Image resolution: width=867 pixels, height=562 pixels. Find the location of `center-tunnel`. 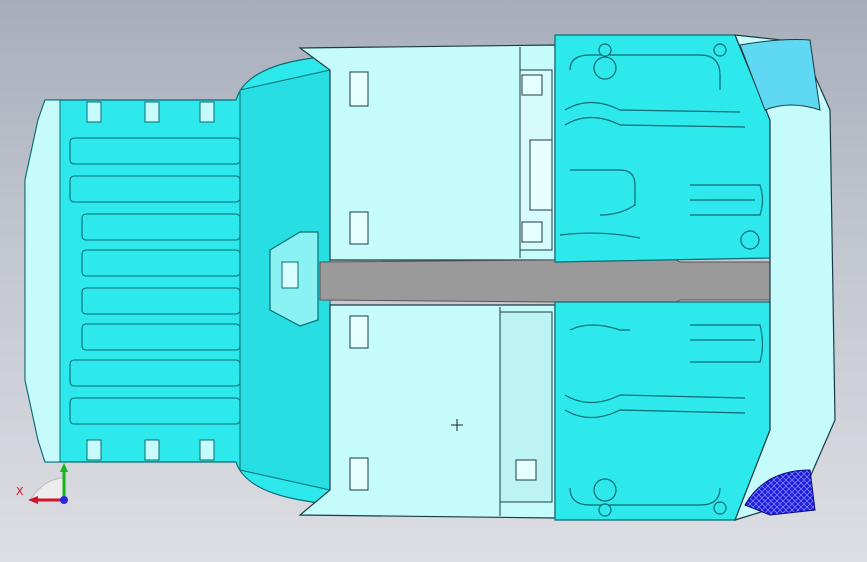

center-tunnel is located at coordinates (555, 281).